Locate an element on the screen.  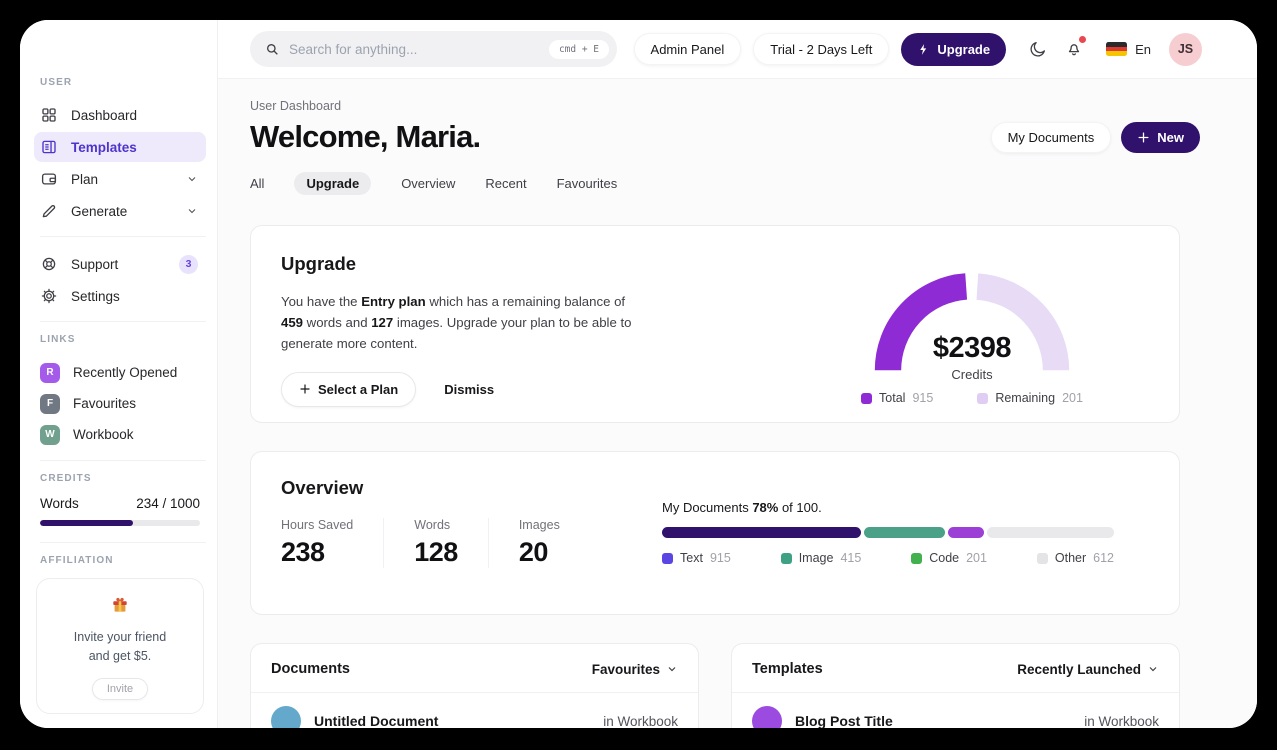
sidebar-link-recently-opened: R Recently Opened is located at coordinates (120, 372).